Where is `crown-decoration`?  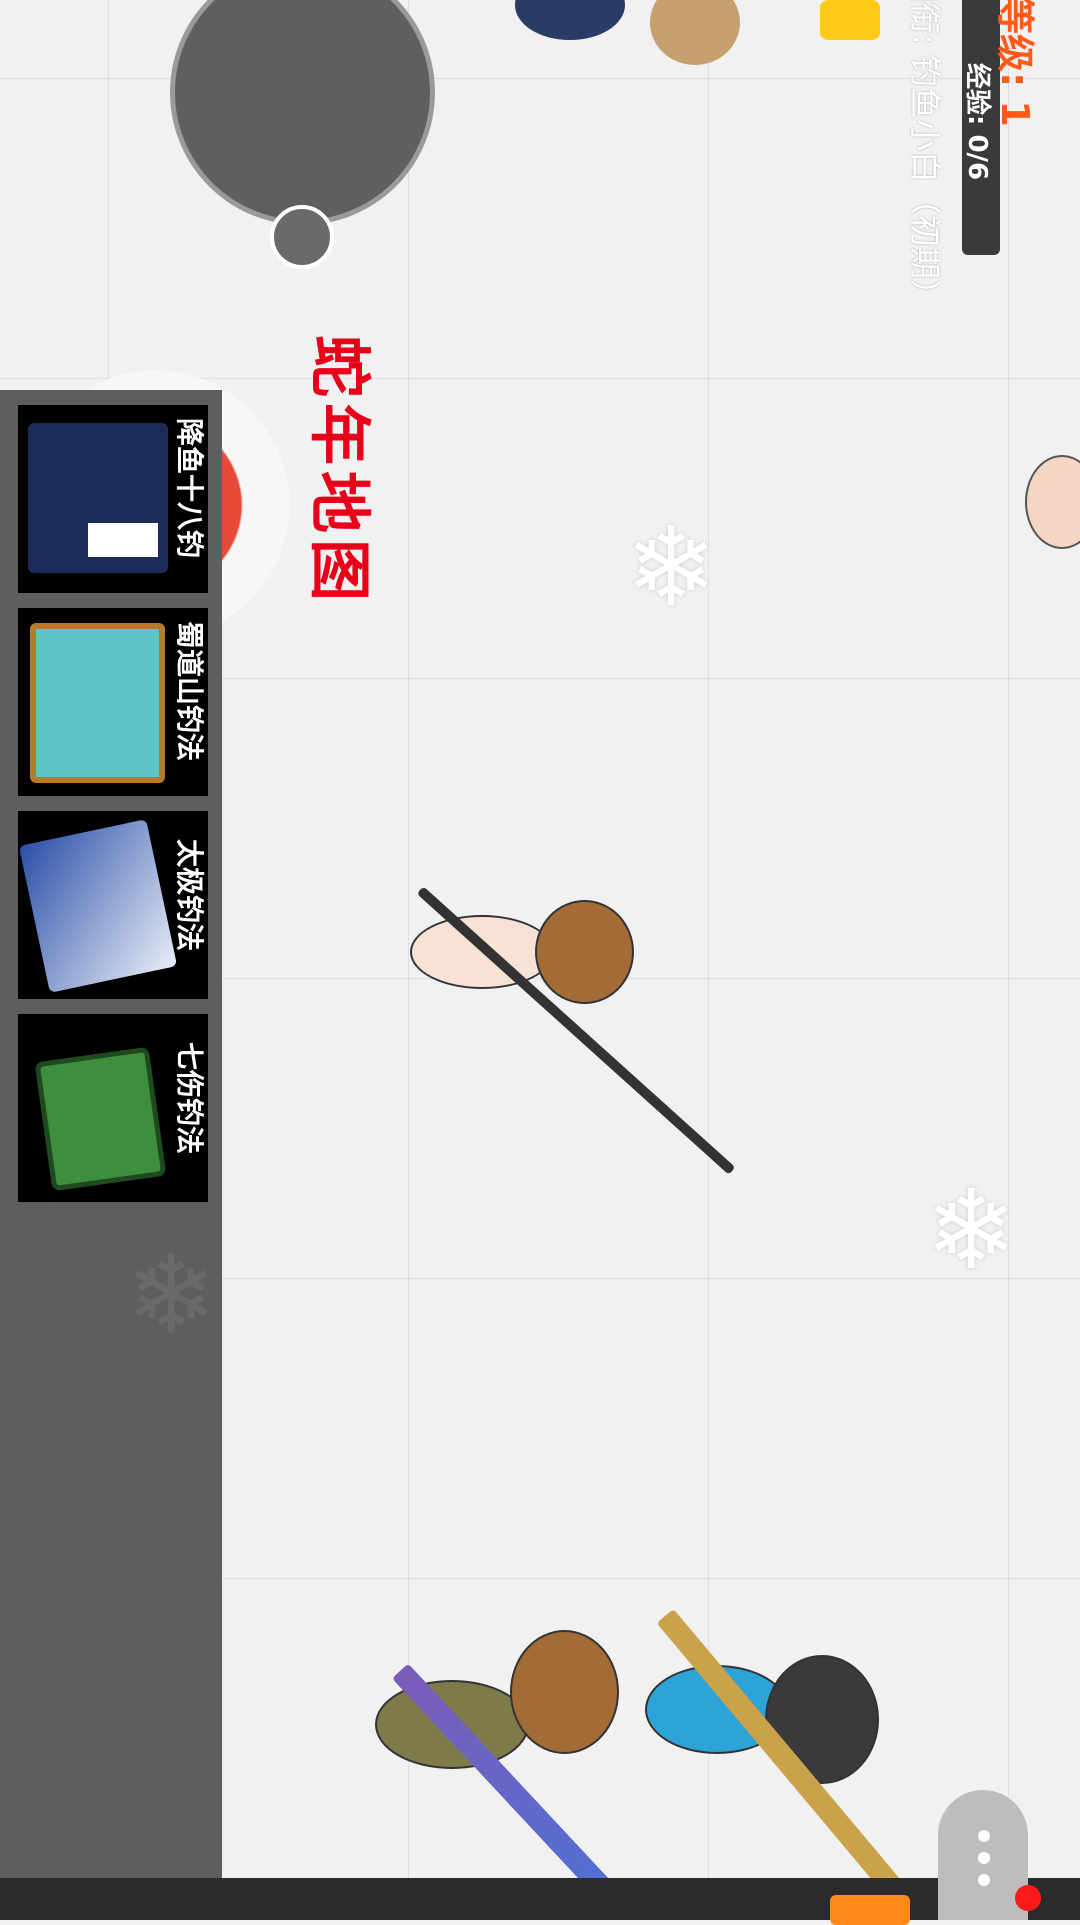
crown-decoration is located at coordinates (850, 20).